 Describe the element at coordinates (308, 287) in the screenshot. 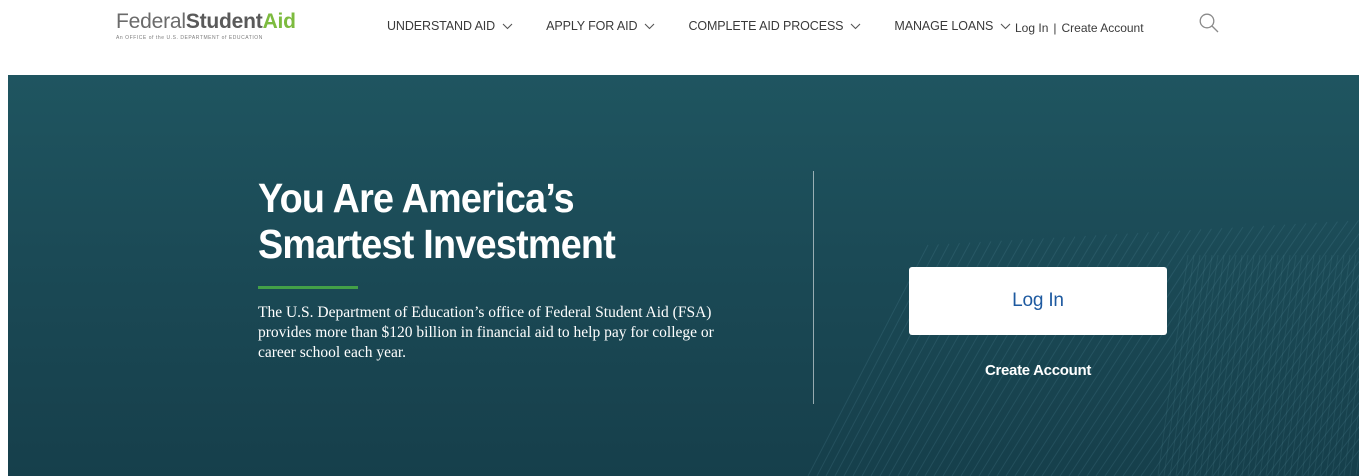

I see `hero-accent-rule` at that location.